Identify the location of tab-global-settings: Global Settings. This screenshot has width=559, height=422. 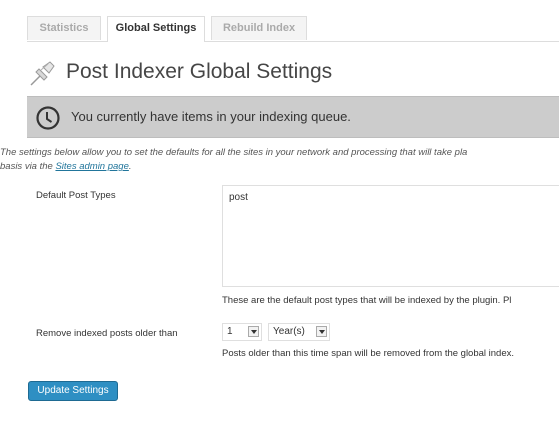
(156, 29).